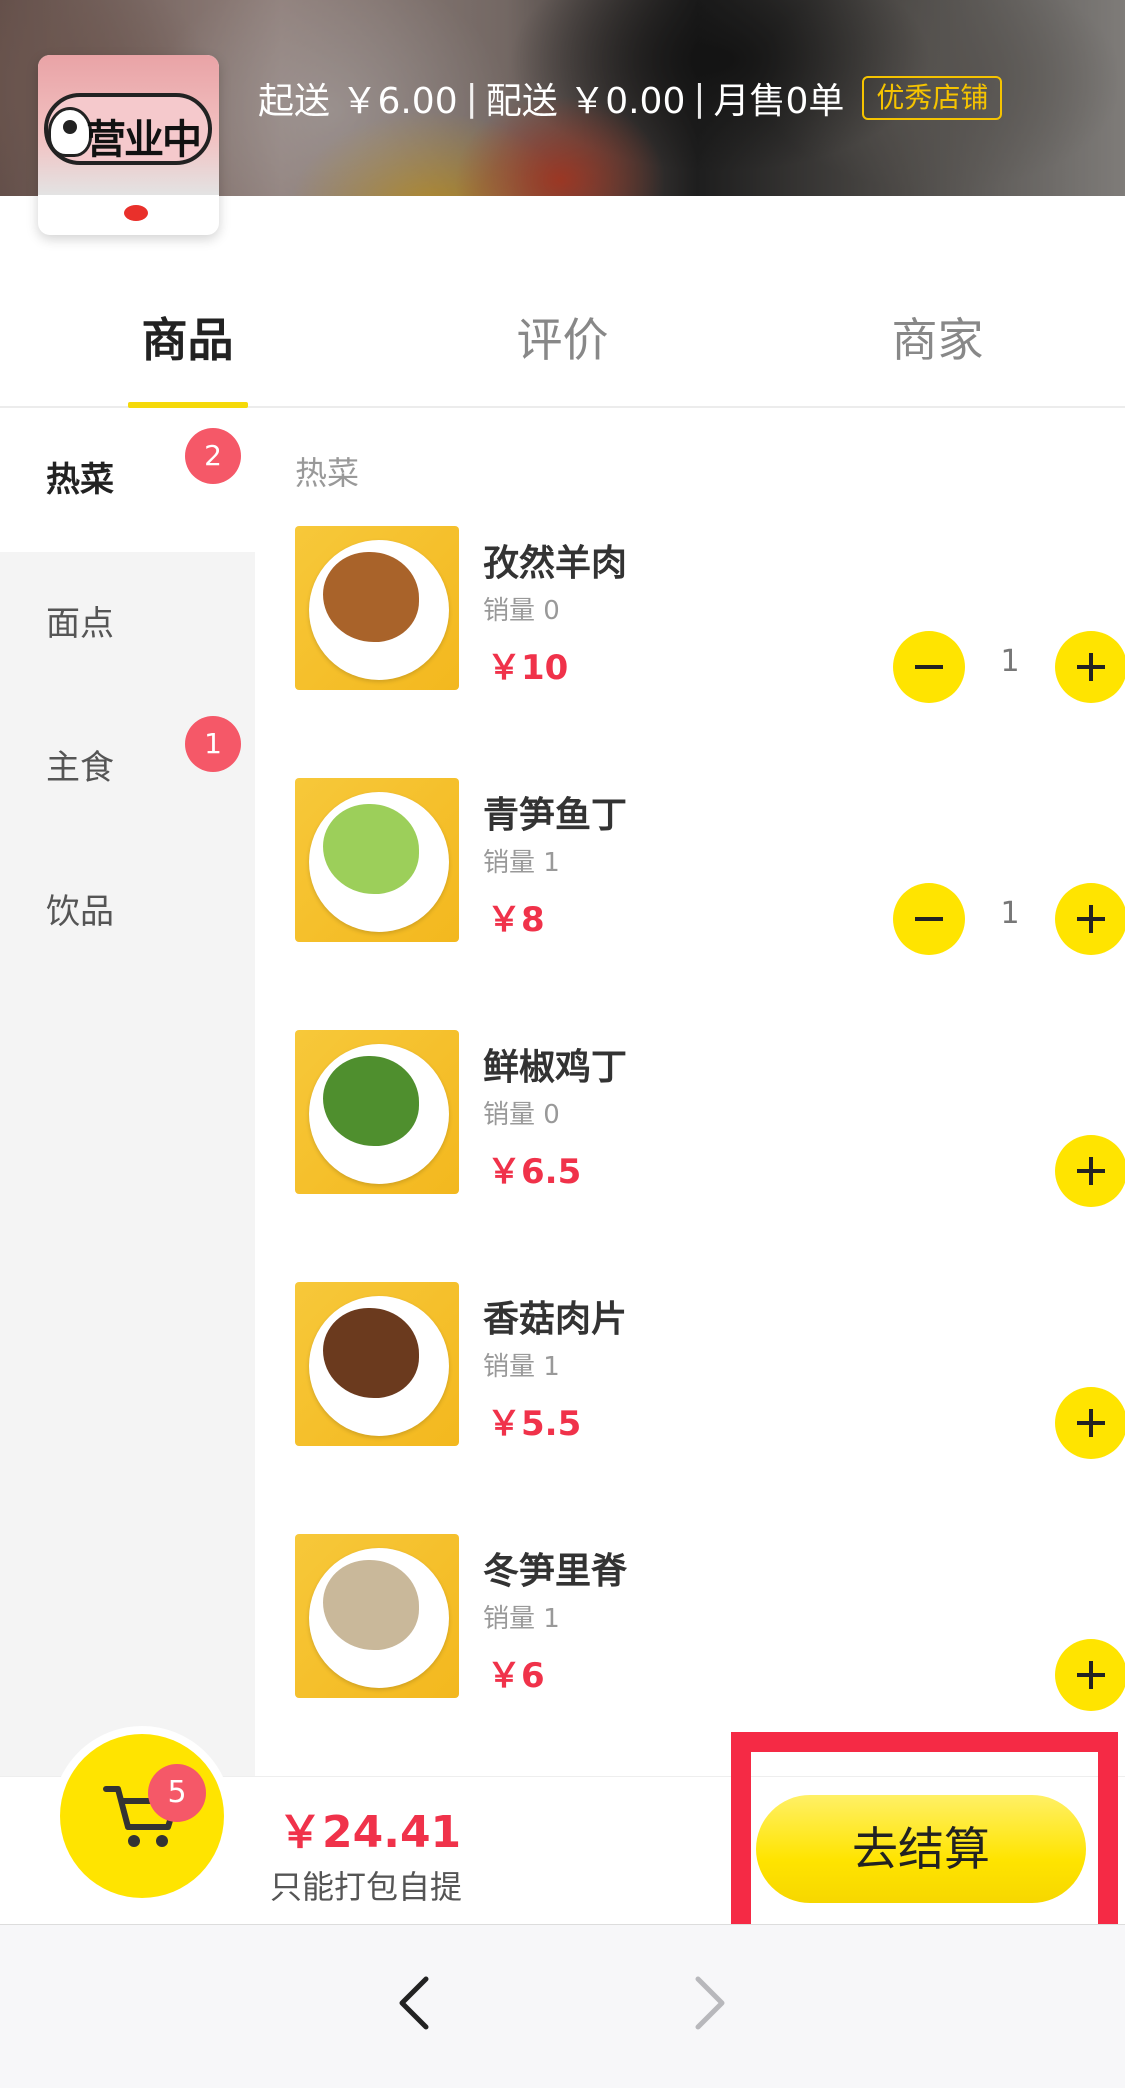 This screenshot has height=2088, width=1125. Describe the element at coordinates (534, 1424) in the screenshot. I see `food-price: ￥5.5` at that location.